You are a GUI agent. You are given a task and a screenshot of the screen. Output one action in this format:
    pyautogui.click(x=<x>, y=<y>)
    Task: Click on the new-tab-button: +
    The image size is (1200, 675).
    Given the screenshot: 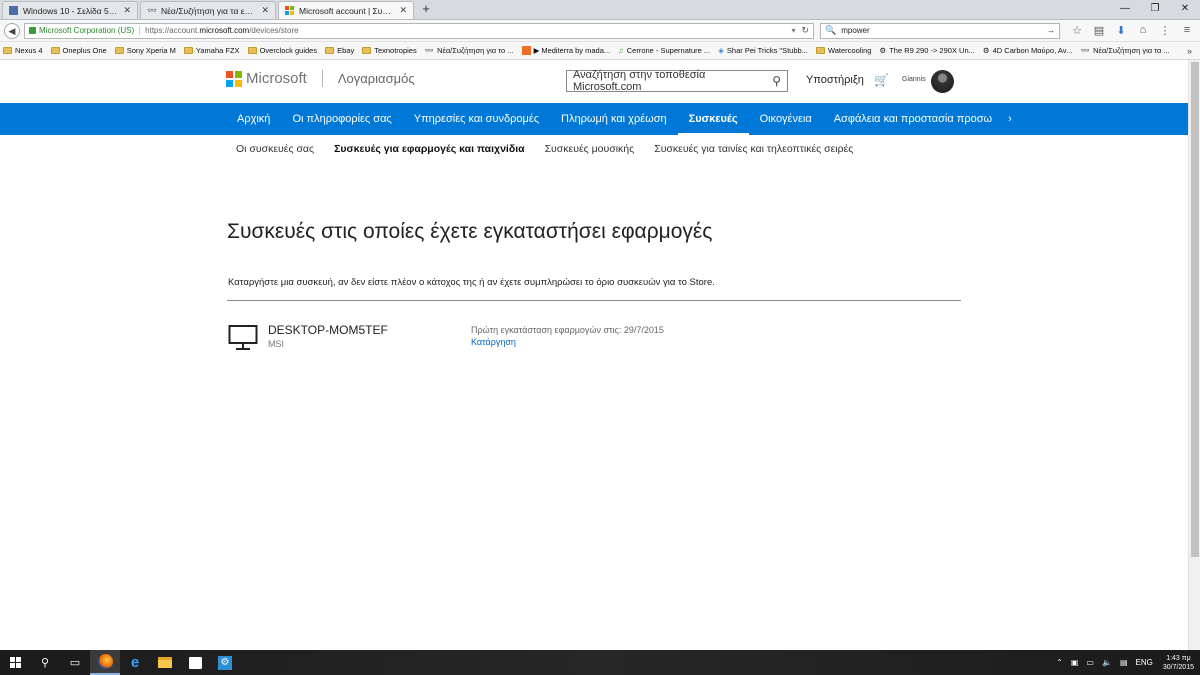 What is the action you would take?
    pyautogui.click(x=426, y=10)
    